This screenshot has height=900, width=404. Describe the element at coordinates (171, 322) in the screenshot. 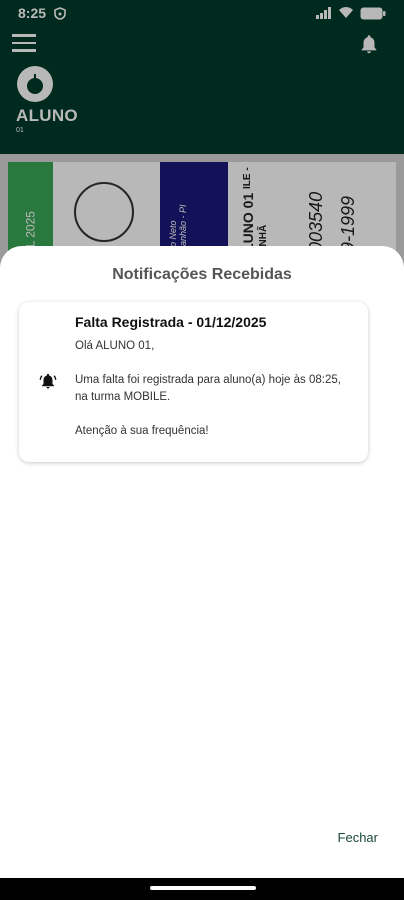

I see `notification-title: Falta Registrada - 01/12/2025` at that location.